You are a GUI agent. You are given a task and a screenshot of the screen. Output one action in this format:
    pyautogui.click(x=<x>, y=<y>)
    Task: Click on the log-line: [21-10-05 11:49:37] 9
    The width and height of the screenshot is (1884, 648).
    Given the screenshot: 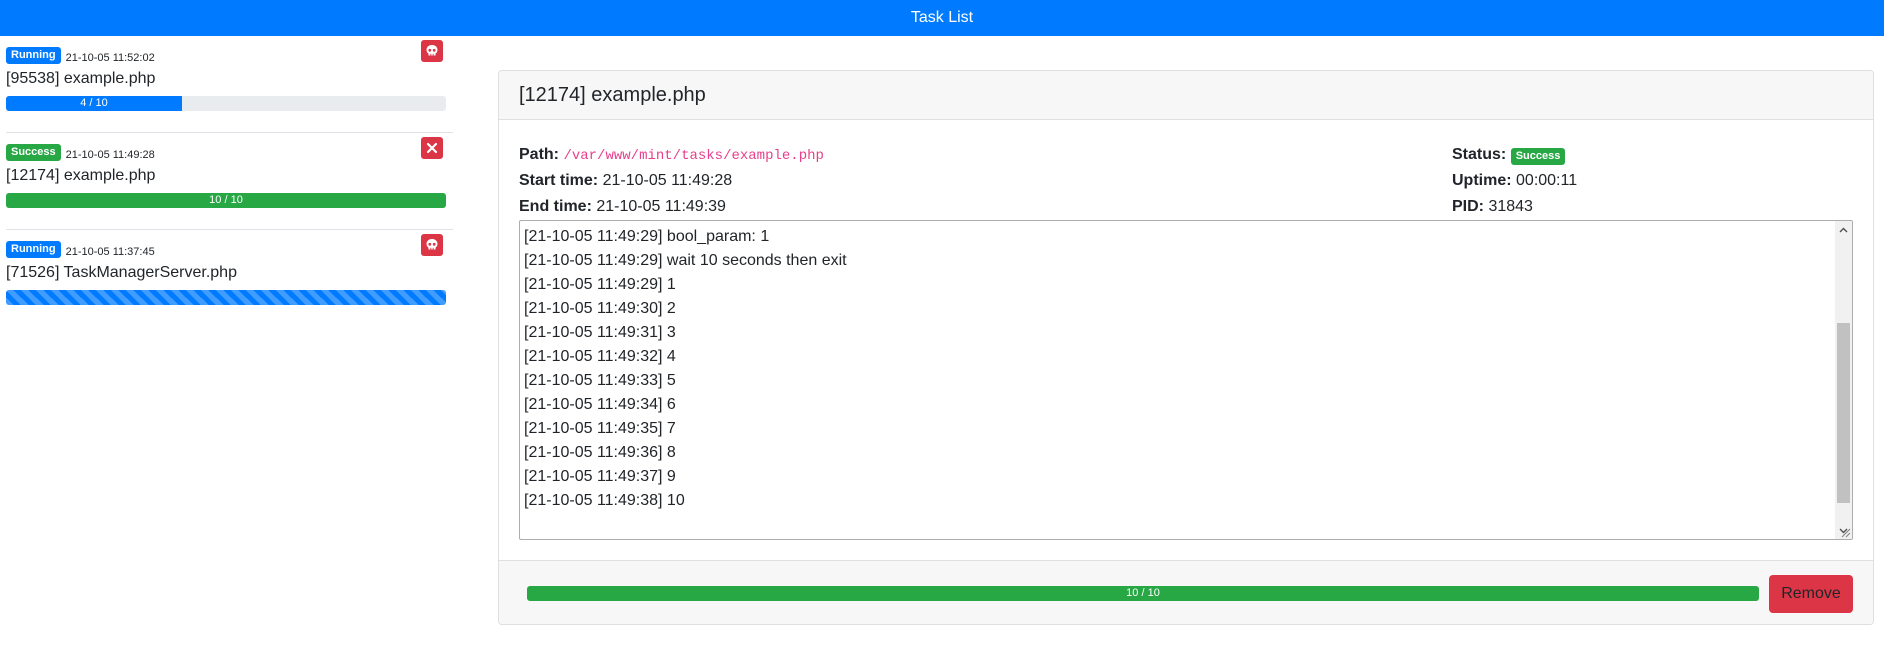 What is the action you would take?
    pyautogui.click(x=600, y=476)
    